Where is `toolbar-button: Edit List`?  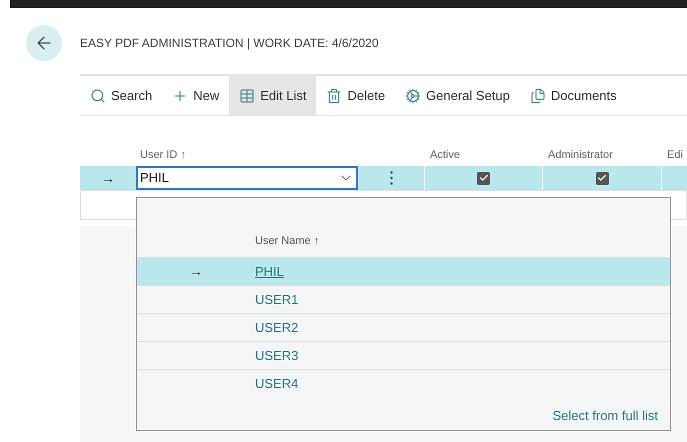 toolbar-button: Edit List is located at coordinates (272, 95).